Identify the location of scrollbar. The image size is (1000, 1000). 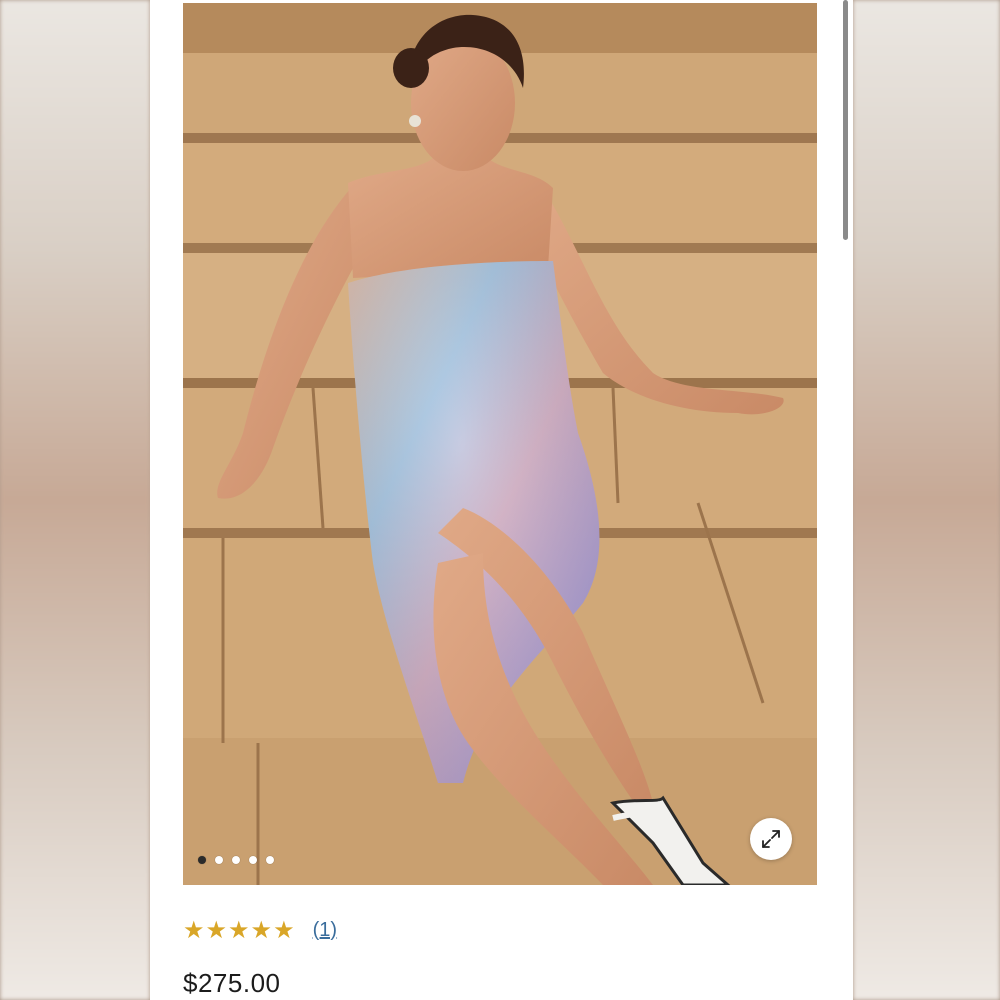
(845, 120).